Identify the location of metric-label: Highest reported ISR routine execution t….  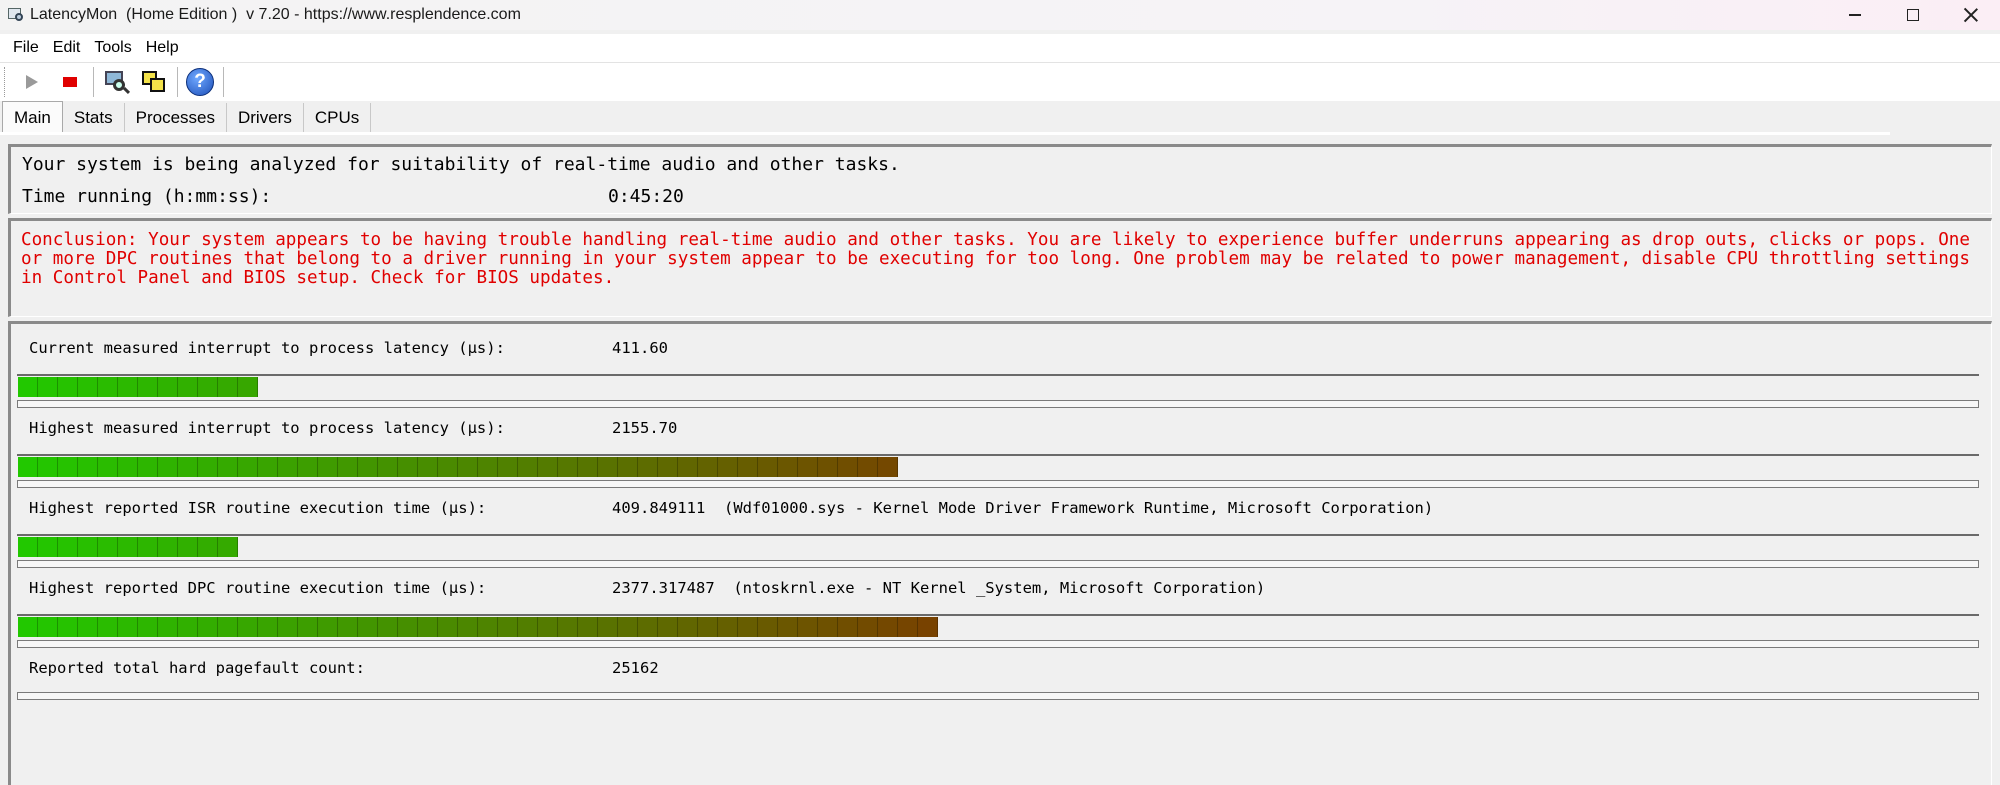
(258, 508).